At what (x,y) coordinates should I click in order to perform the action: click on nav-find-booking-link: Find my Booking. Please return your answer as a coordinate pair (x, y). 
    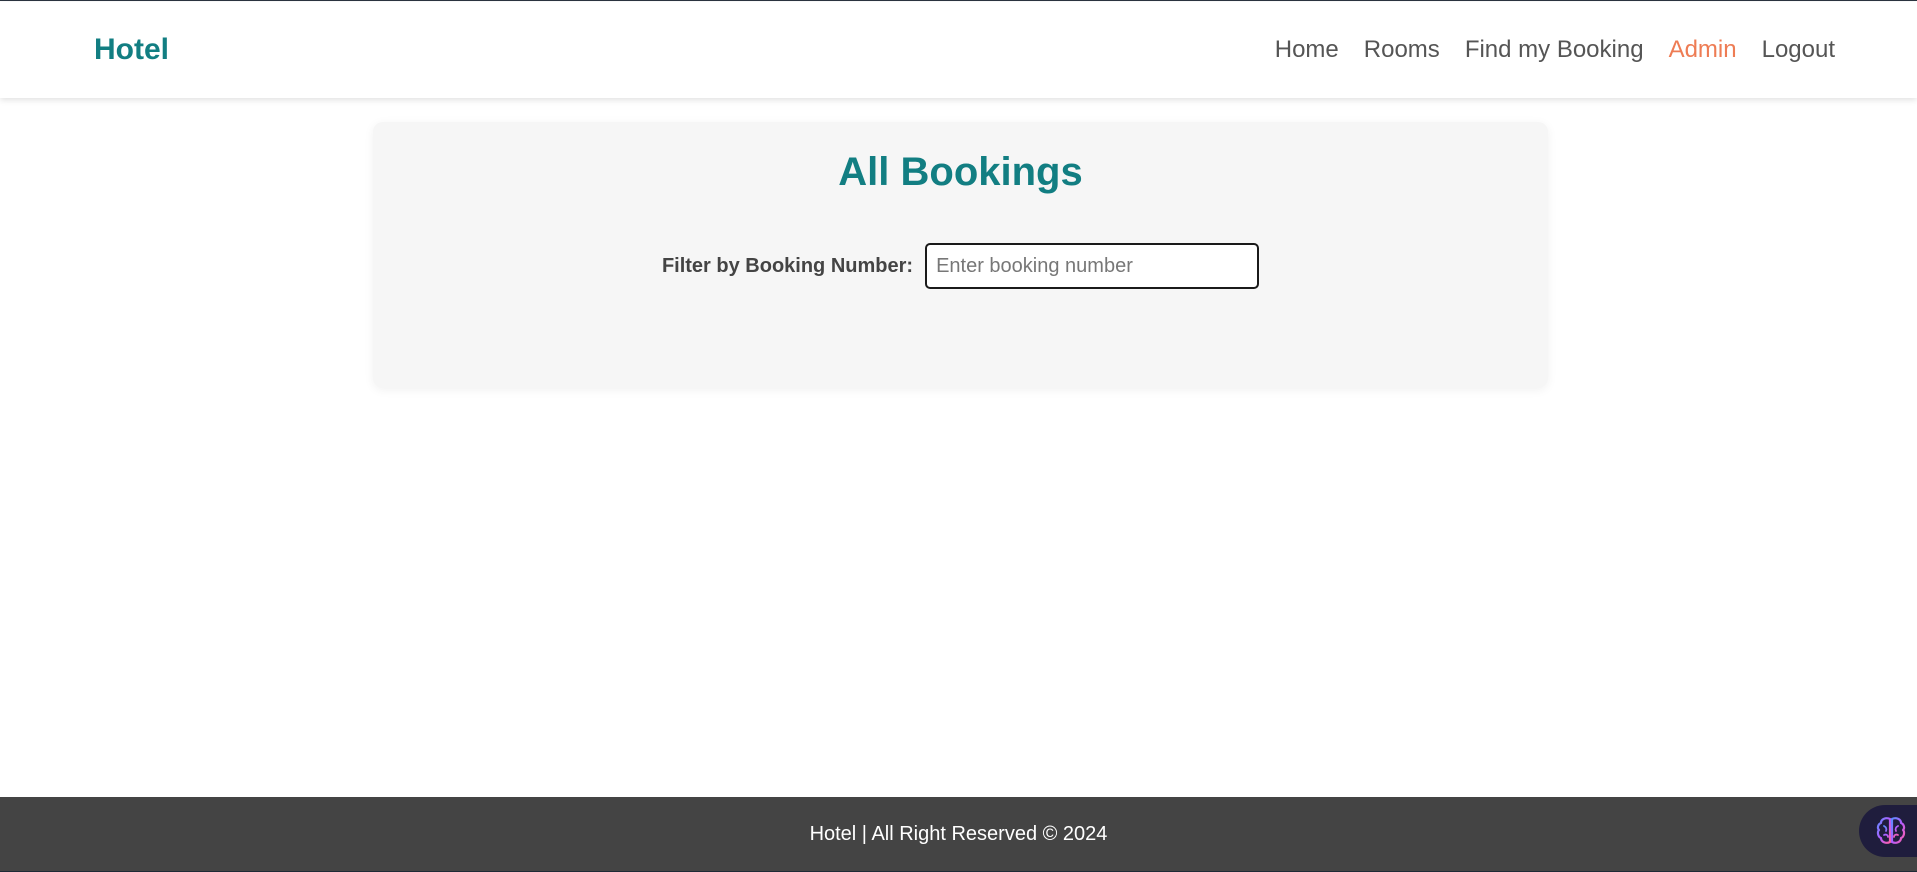
    Looking at the image, I should click on (1554, 50).